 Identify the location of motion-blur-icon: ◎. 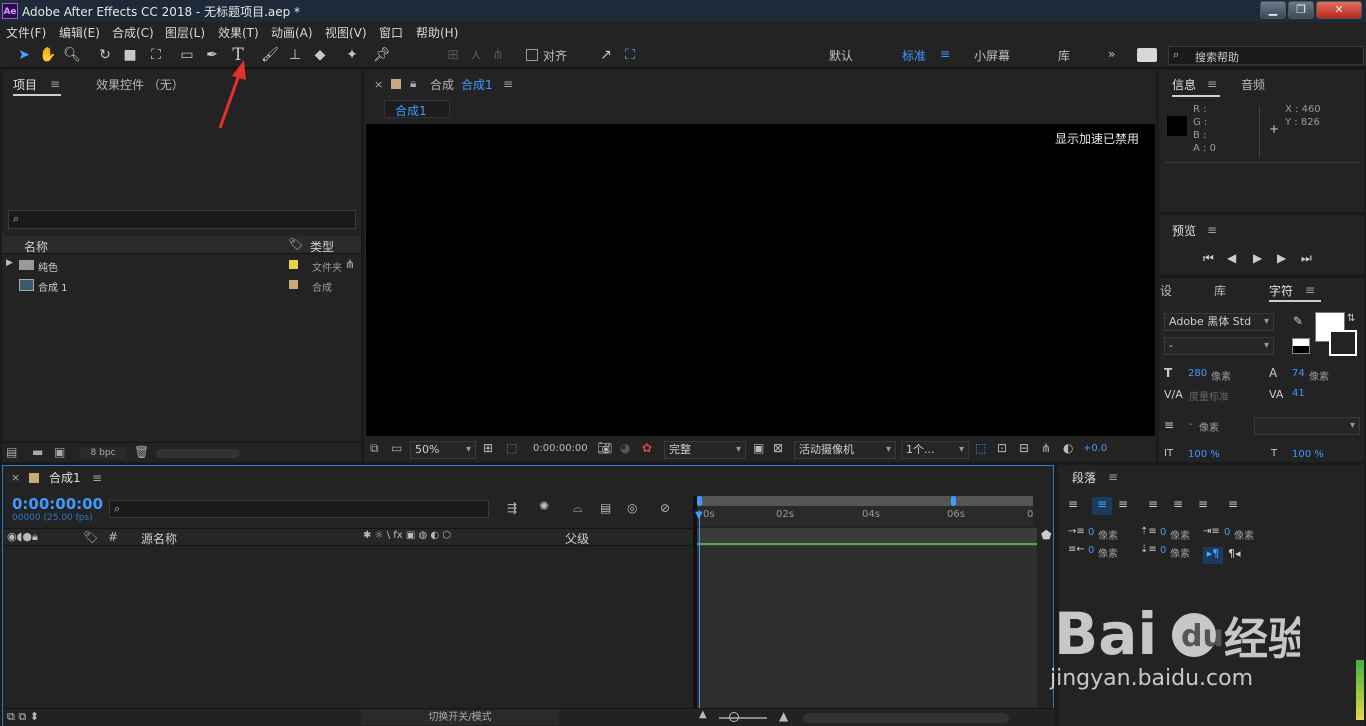
(632, 508).